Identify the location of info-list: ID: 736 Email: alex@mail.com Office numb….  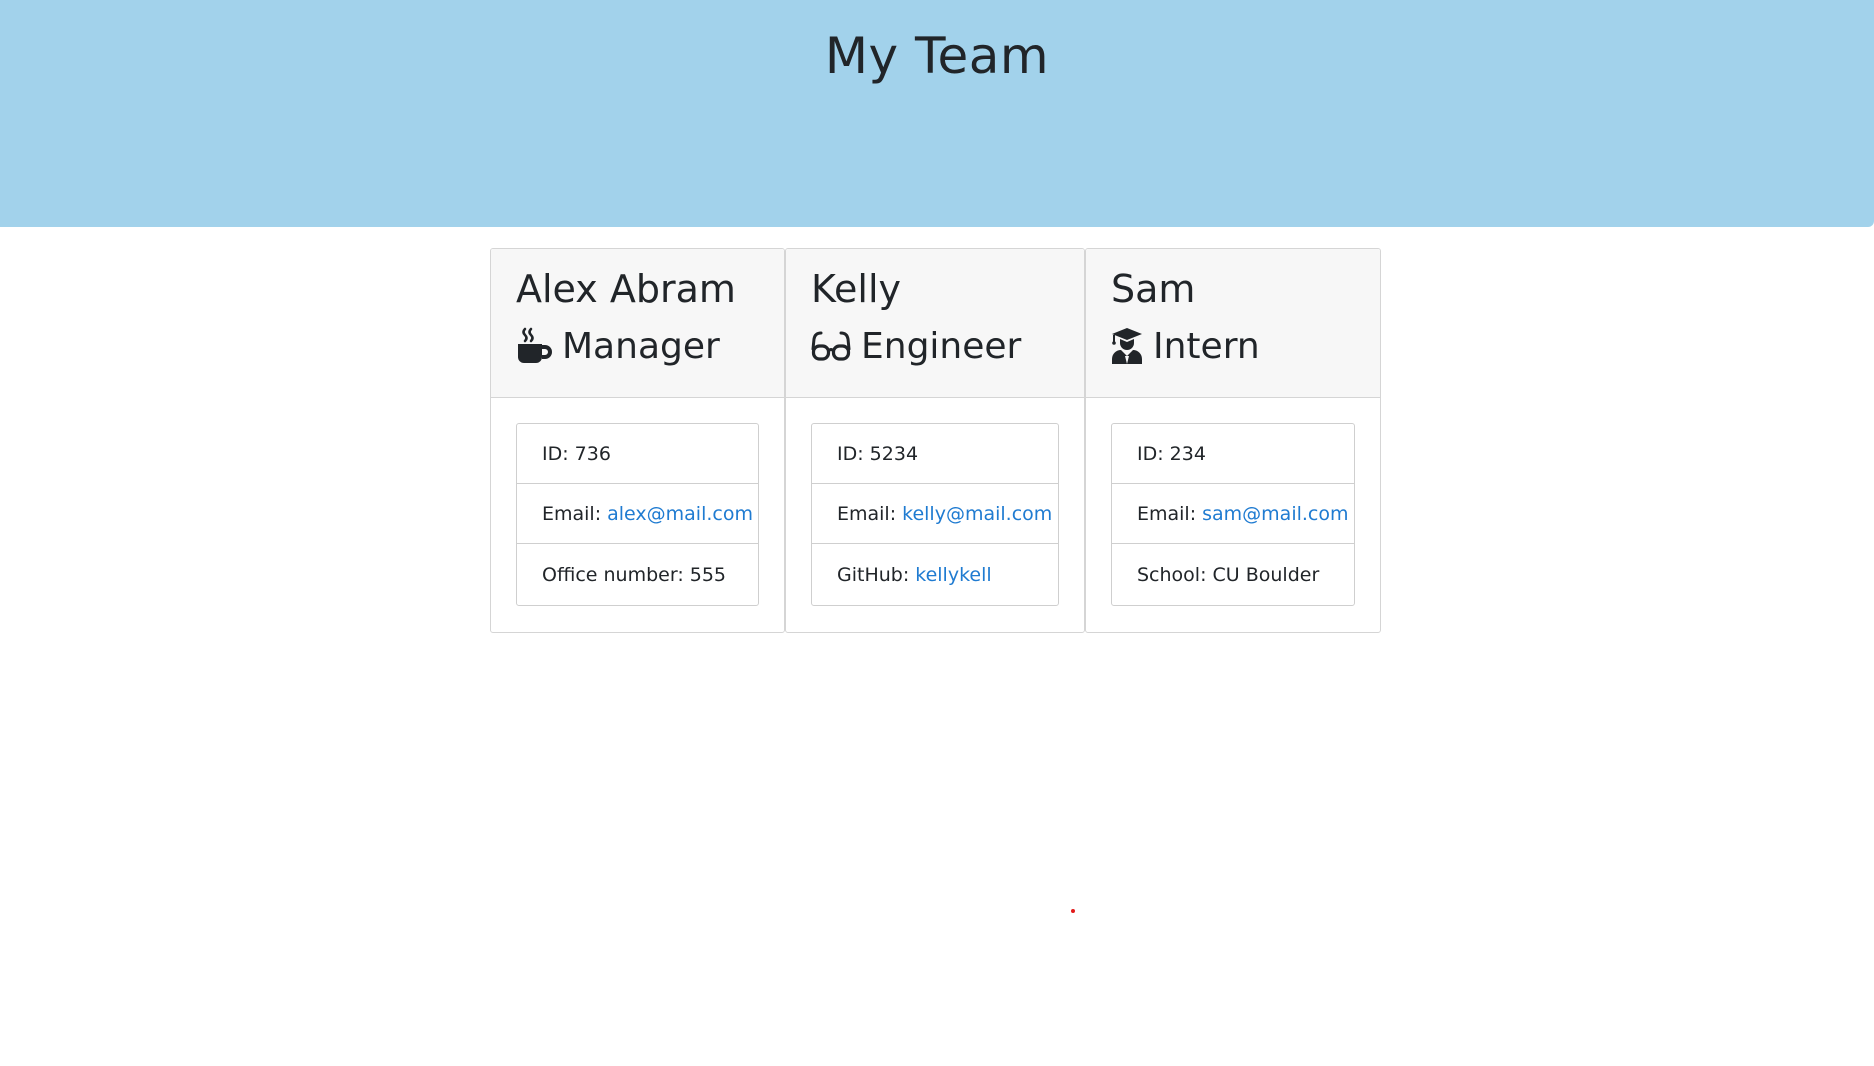
(637, 514).